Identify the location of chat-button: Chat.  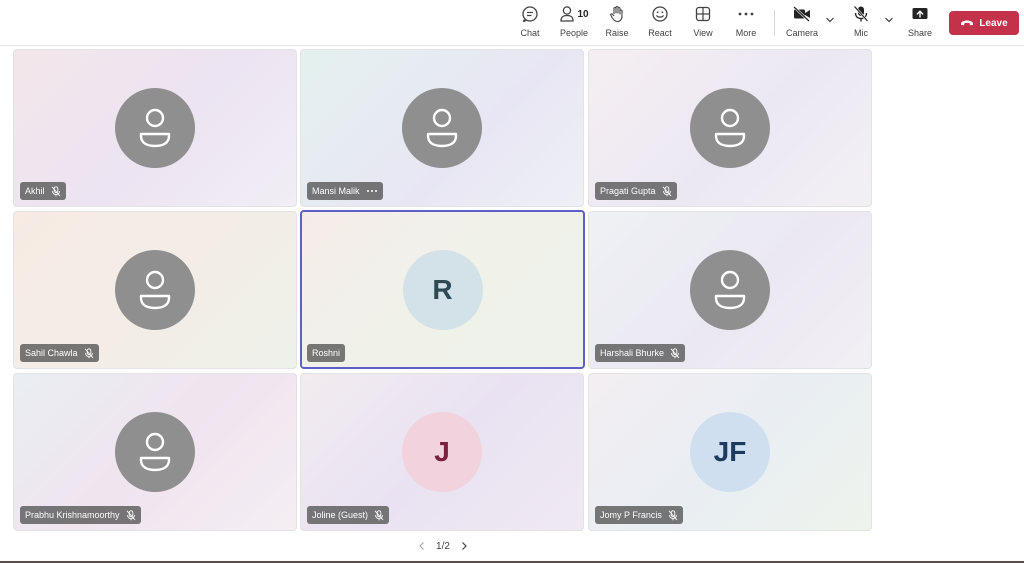
(530, 23).